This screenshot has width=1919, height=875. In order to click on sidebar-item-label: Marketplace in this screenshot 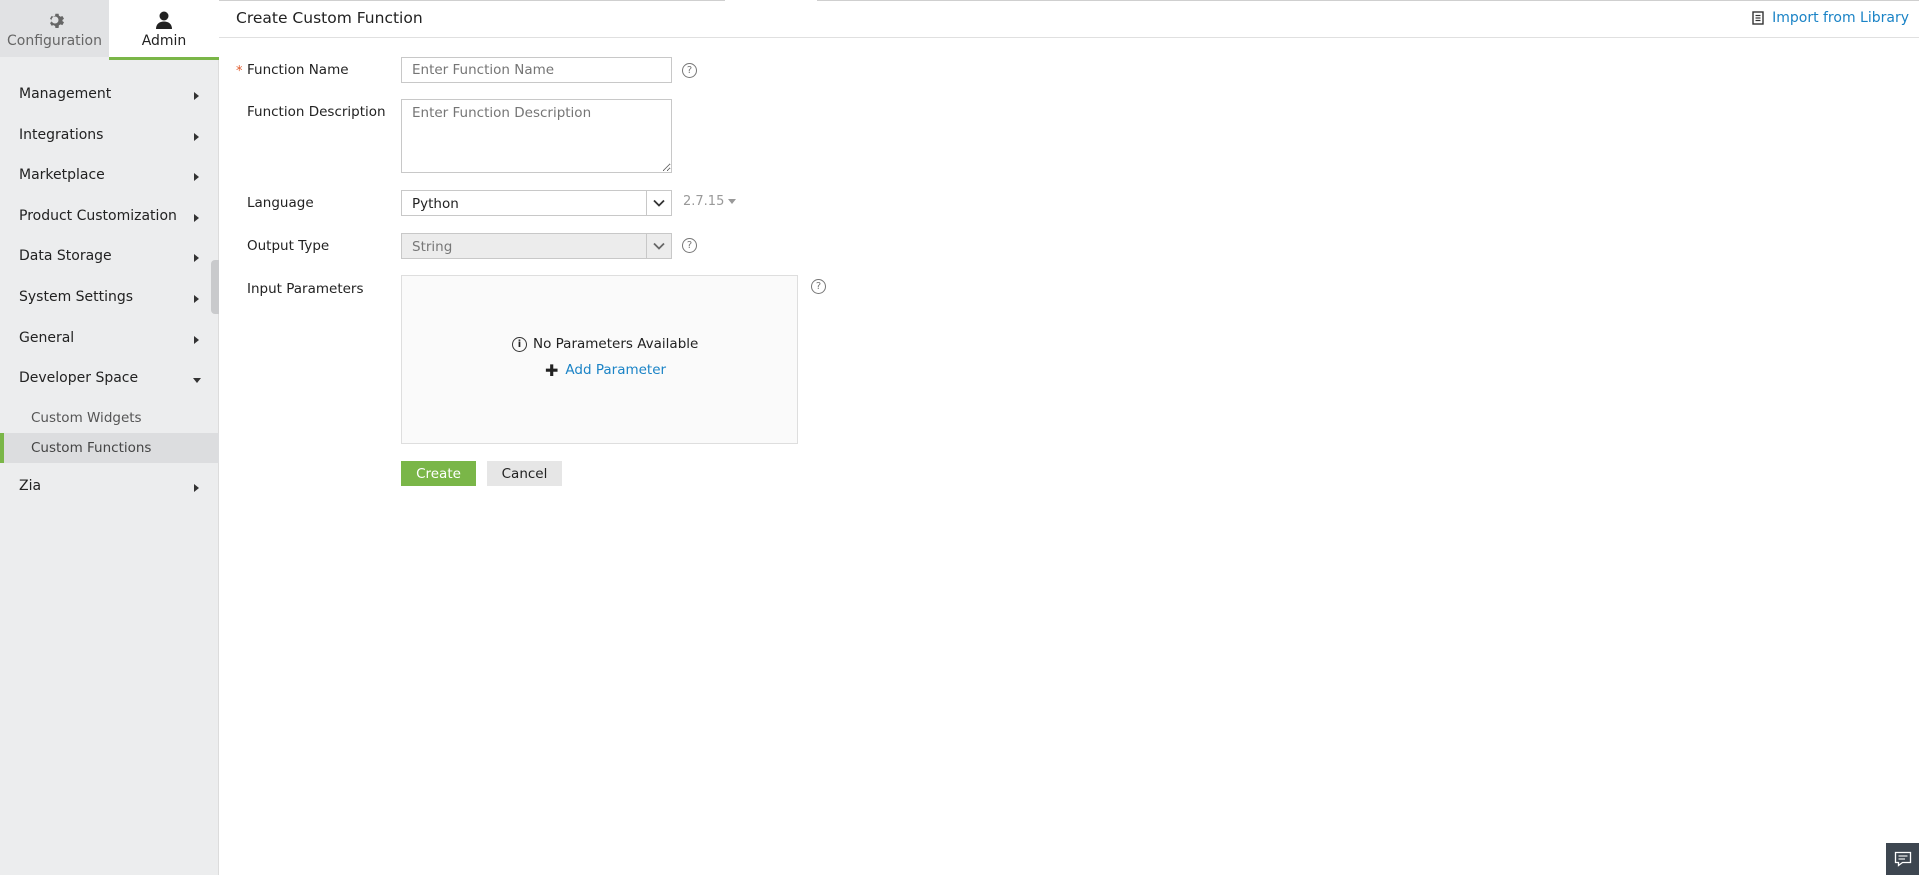, I will do `click(62, 175)`.